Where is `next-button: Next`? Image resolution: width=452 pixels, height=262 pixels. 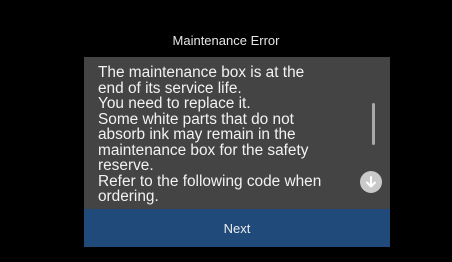
next-button: Next is located at coordinates (237, 228).